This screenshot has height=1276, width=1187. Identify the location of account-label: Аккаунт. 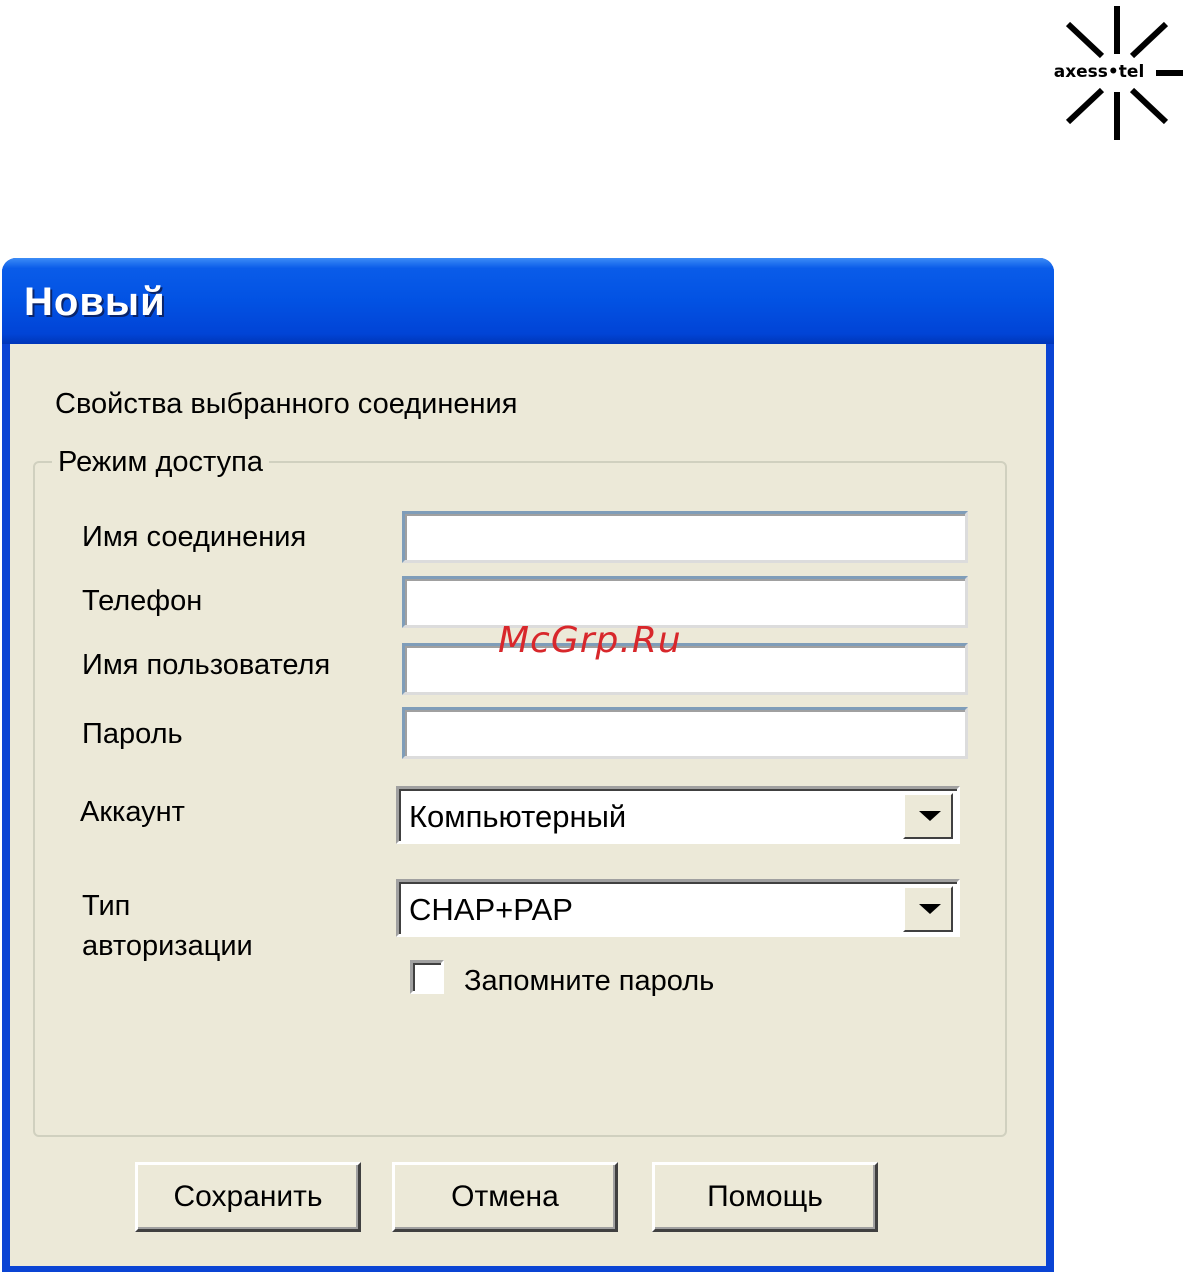
(132, 812).